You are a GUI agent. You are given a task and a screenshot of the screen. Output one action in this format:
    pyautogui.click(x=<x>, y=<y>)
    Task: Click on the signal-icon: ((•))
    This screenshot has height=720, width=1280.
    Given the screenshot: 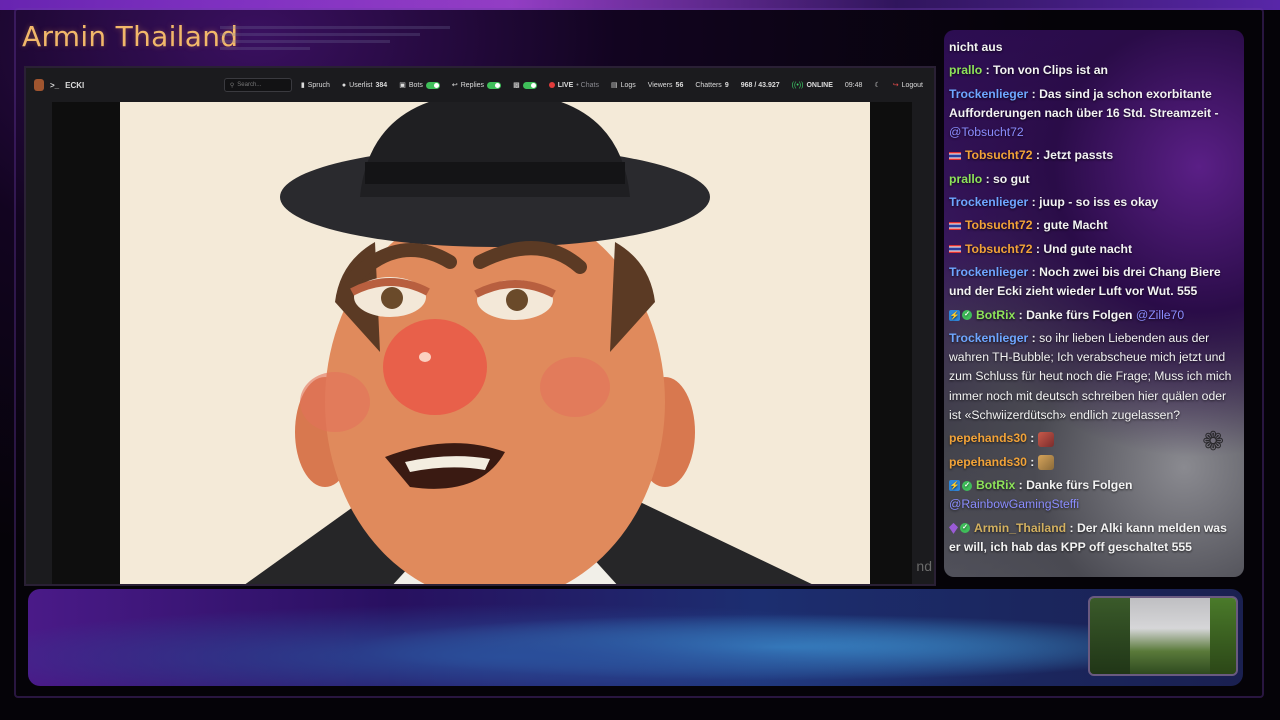 What is the action you would take?
    pyautogui.click(x=797, y=85)
    